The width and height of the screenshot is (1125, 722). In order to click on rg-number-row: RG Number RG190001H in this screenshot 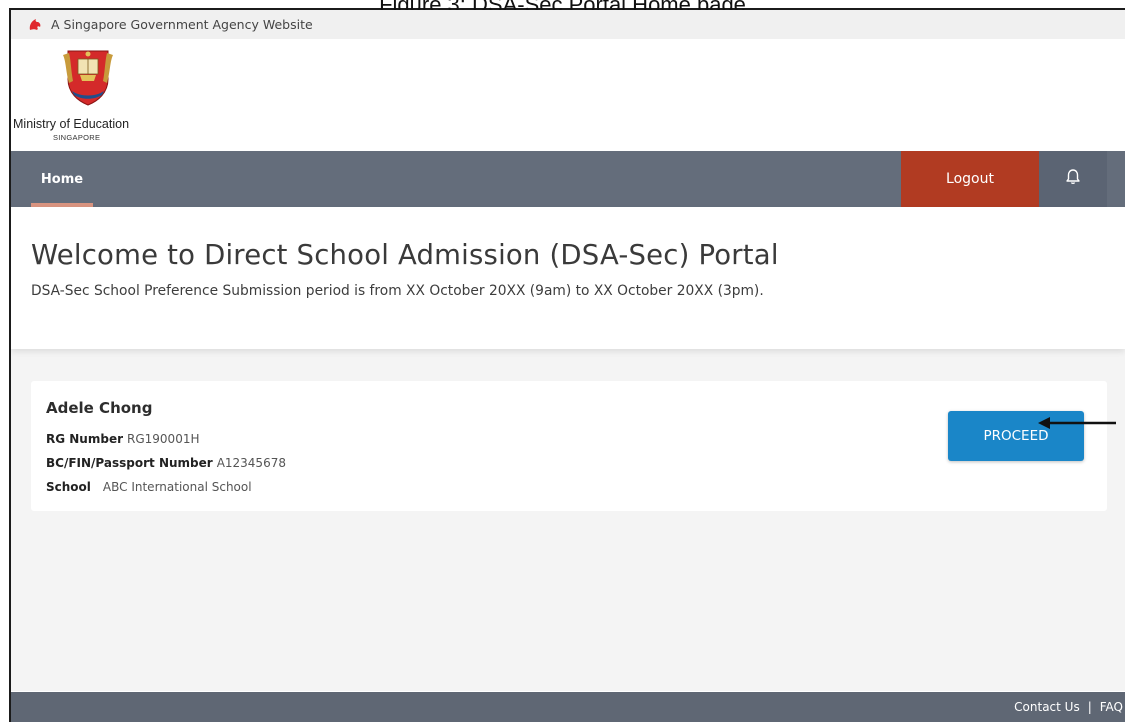, I will do `click(122, 439)`.